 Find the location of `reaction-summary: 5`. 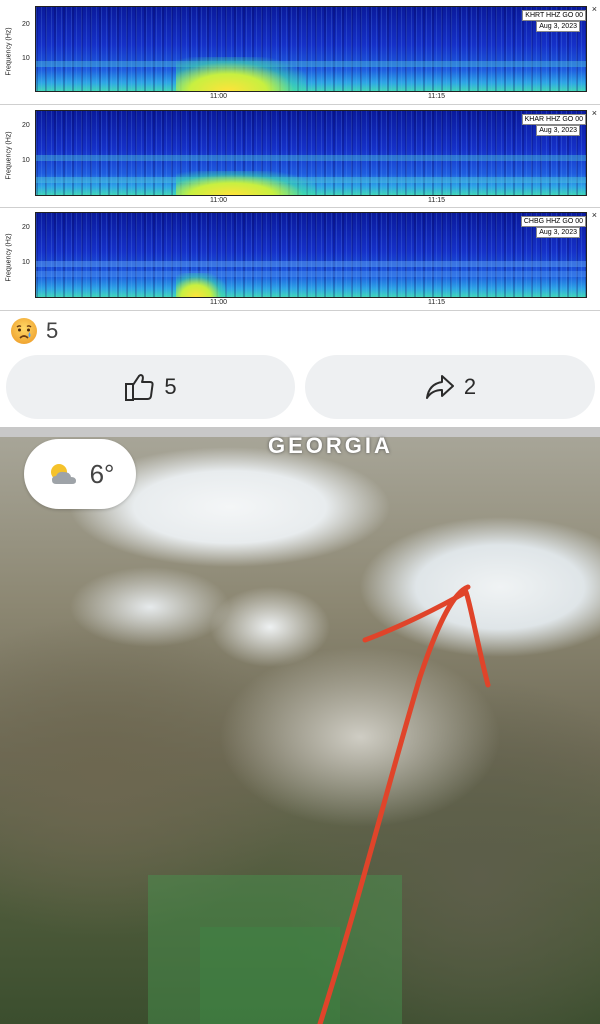

reaction-summary: 5 is located at coordinates (34, 331).